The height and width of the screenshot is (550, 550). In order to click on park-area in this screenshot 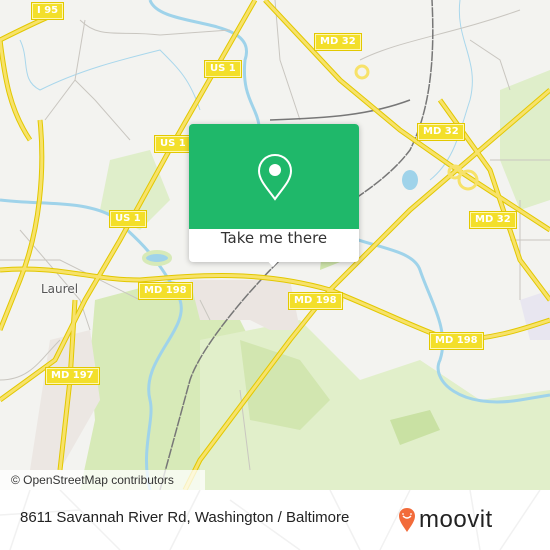, I will do `click(525, 140)`.